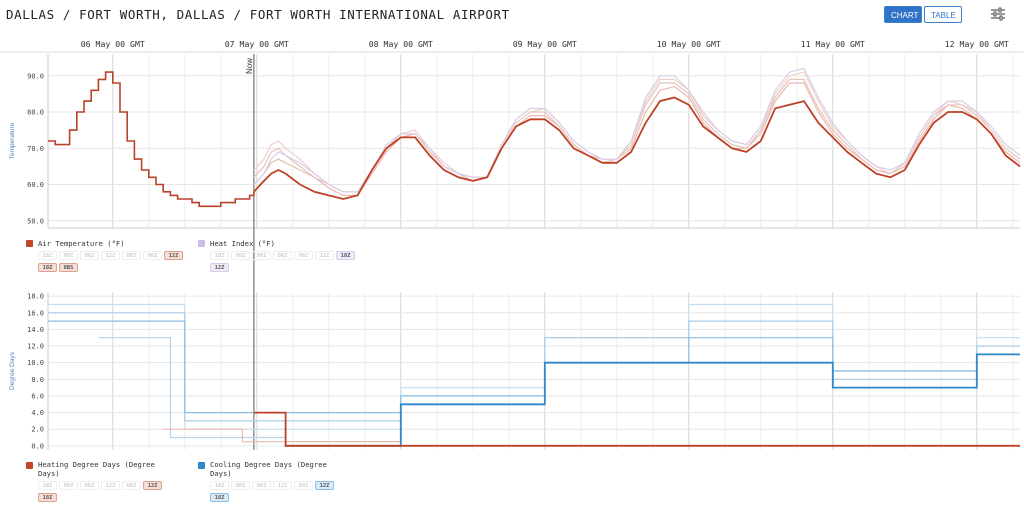 The height and width of the screenshot is (512, 1024). Describe the element at coordinates (37, 413) in the screenshot. I see `dd-y-tick-label: 4.0` at that location.